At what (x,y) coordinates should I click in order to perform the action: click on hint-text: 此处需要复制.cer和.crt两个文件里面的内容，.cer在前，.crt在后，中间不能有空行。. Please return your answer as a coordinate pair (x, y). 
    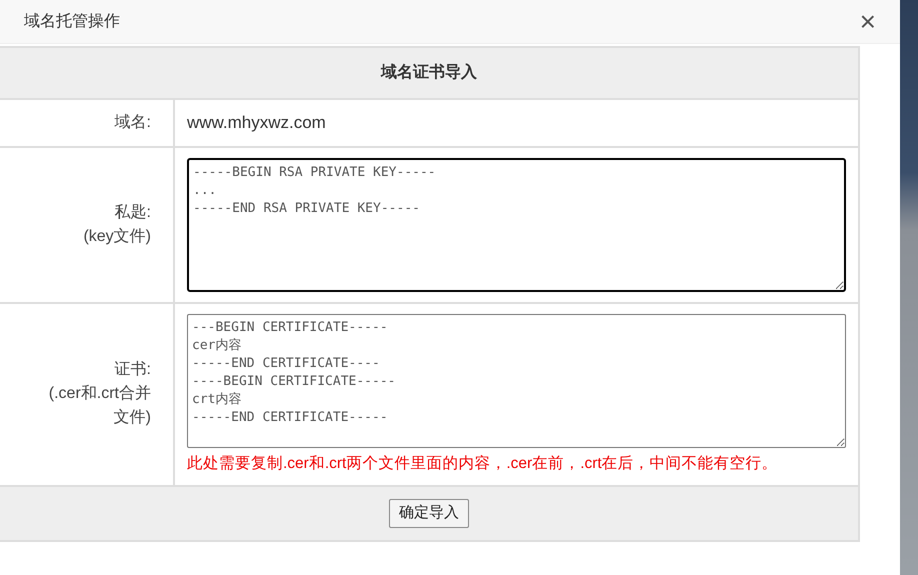
    Looking at the image, I should click on (483, 464).